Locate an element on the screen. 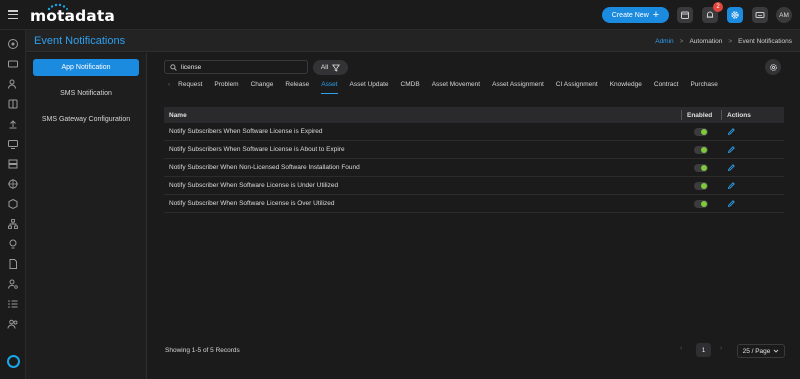  cube-icon is located at coordinates (13, 203).